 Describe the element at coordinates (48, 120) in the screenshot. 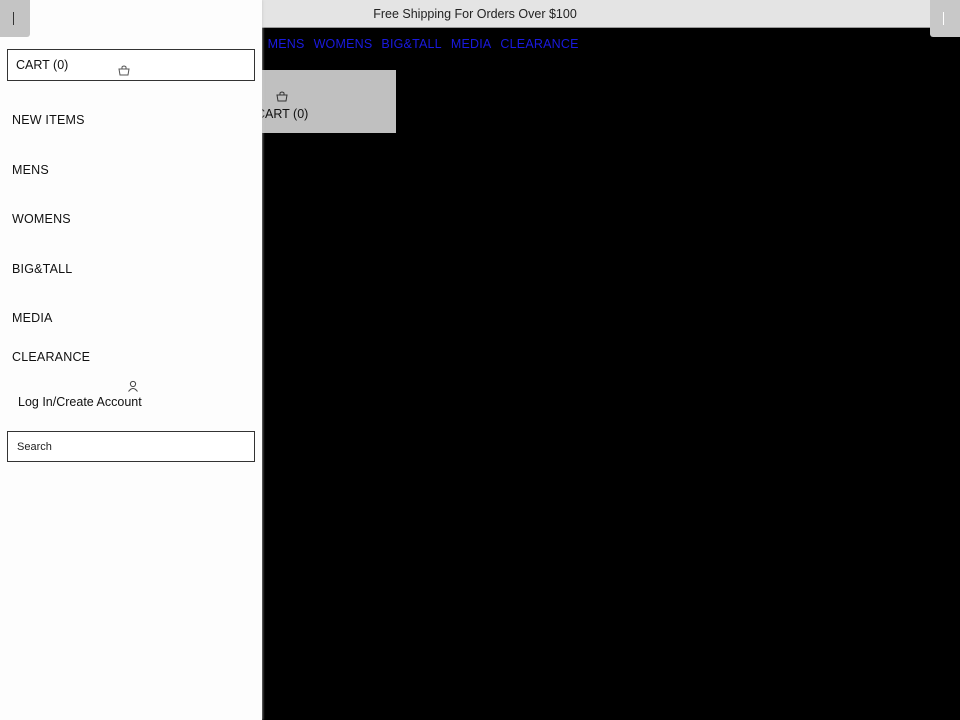

I see `drawer-nav-new-items: NEW ITEMS` at that location.